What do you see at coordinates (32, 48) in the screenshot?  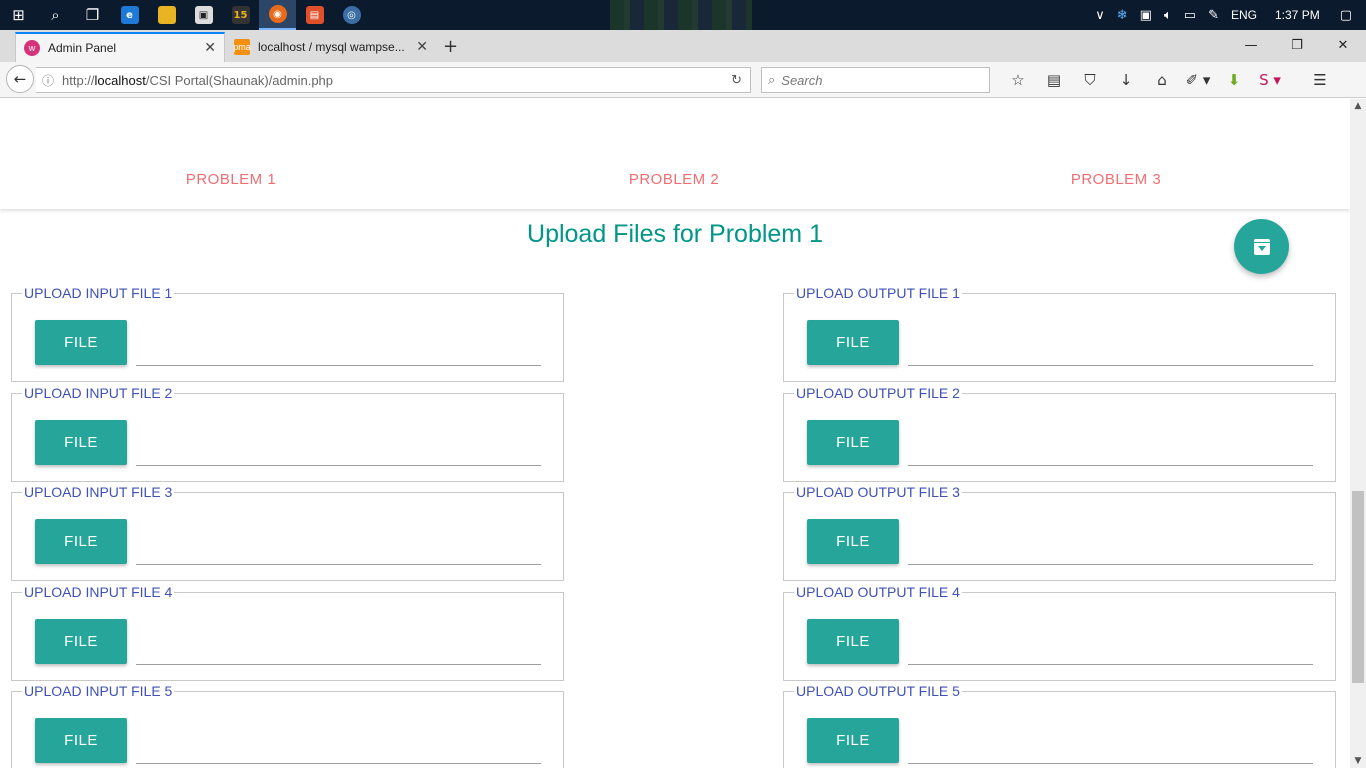 I see `wamp-favicon-icon: w` at bounding box center [32, 48].